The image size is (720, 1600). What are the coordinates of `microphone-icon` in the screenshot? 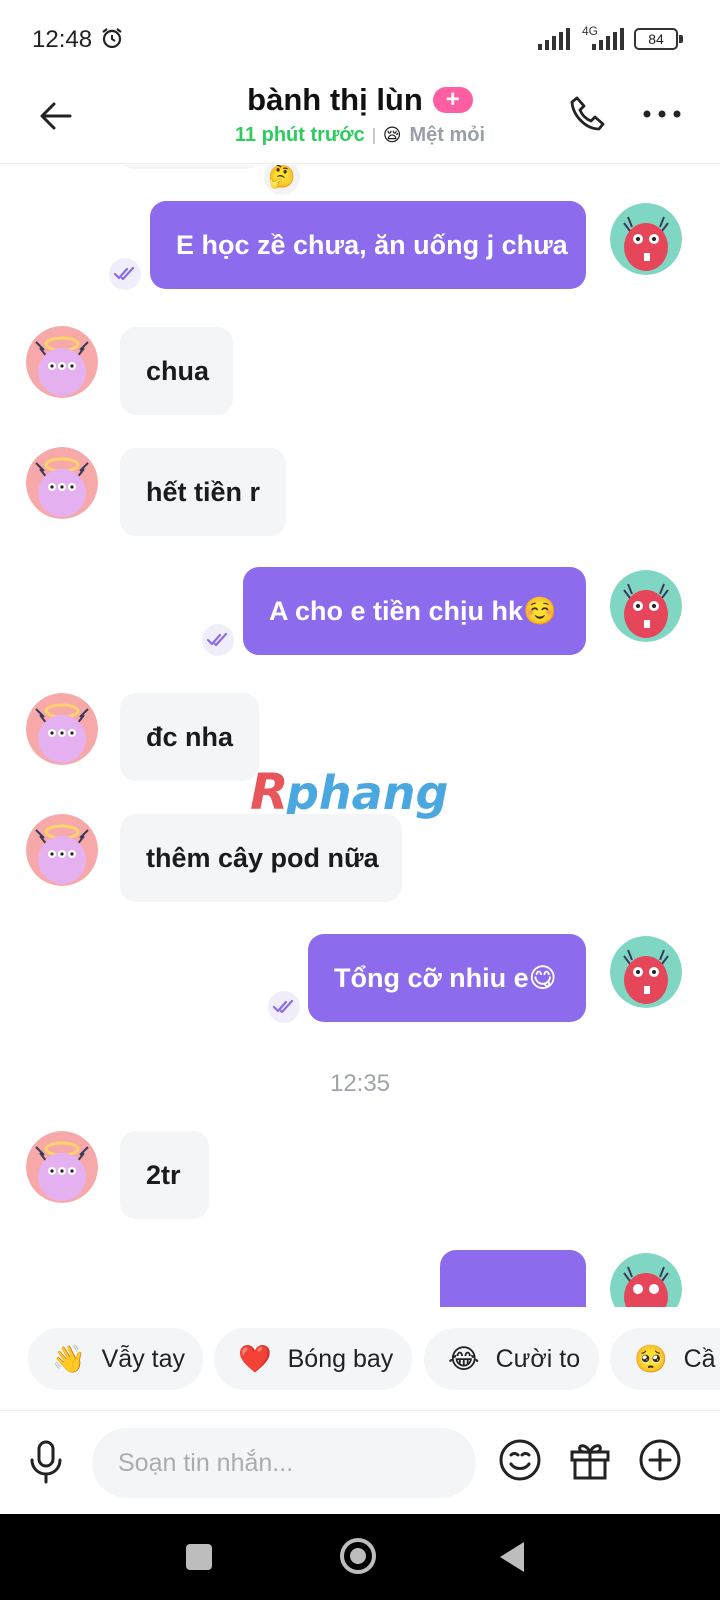 It's located at (46, 1462).